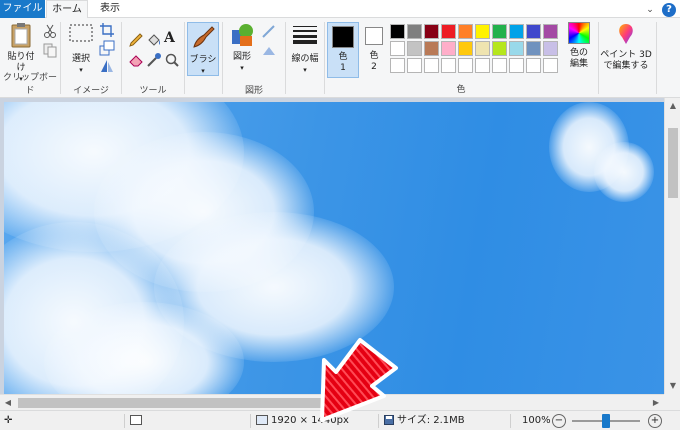 The image size is (680, 430). Describe the element at coordinates (183, 403) in the screenshot. I see `horizontal-scroll-thumb` at that location.